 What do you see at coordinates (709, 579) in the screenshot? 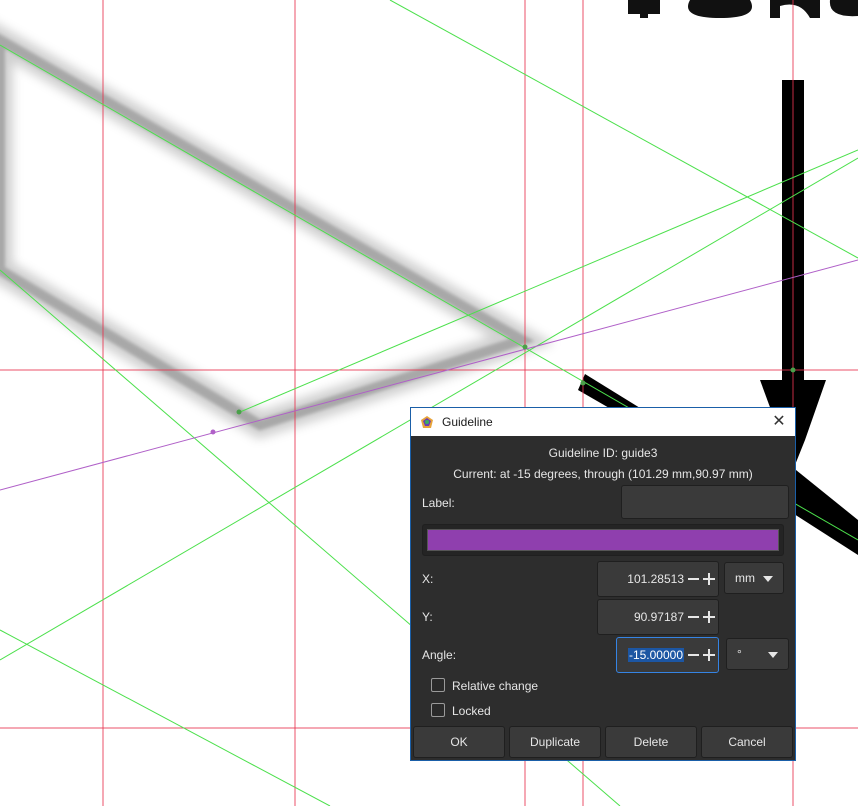
I see `x-increment-icon` at bounding box center [709, 579].